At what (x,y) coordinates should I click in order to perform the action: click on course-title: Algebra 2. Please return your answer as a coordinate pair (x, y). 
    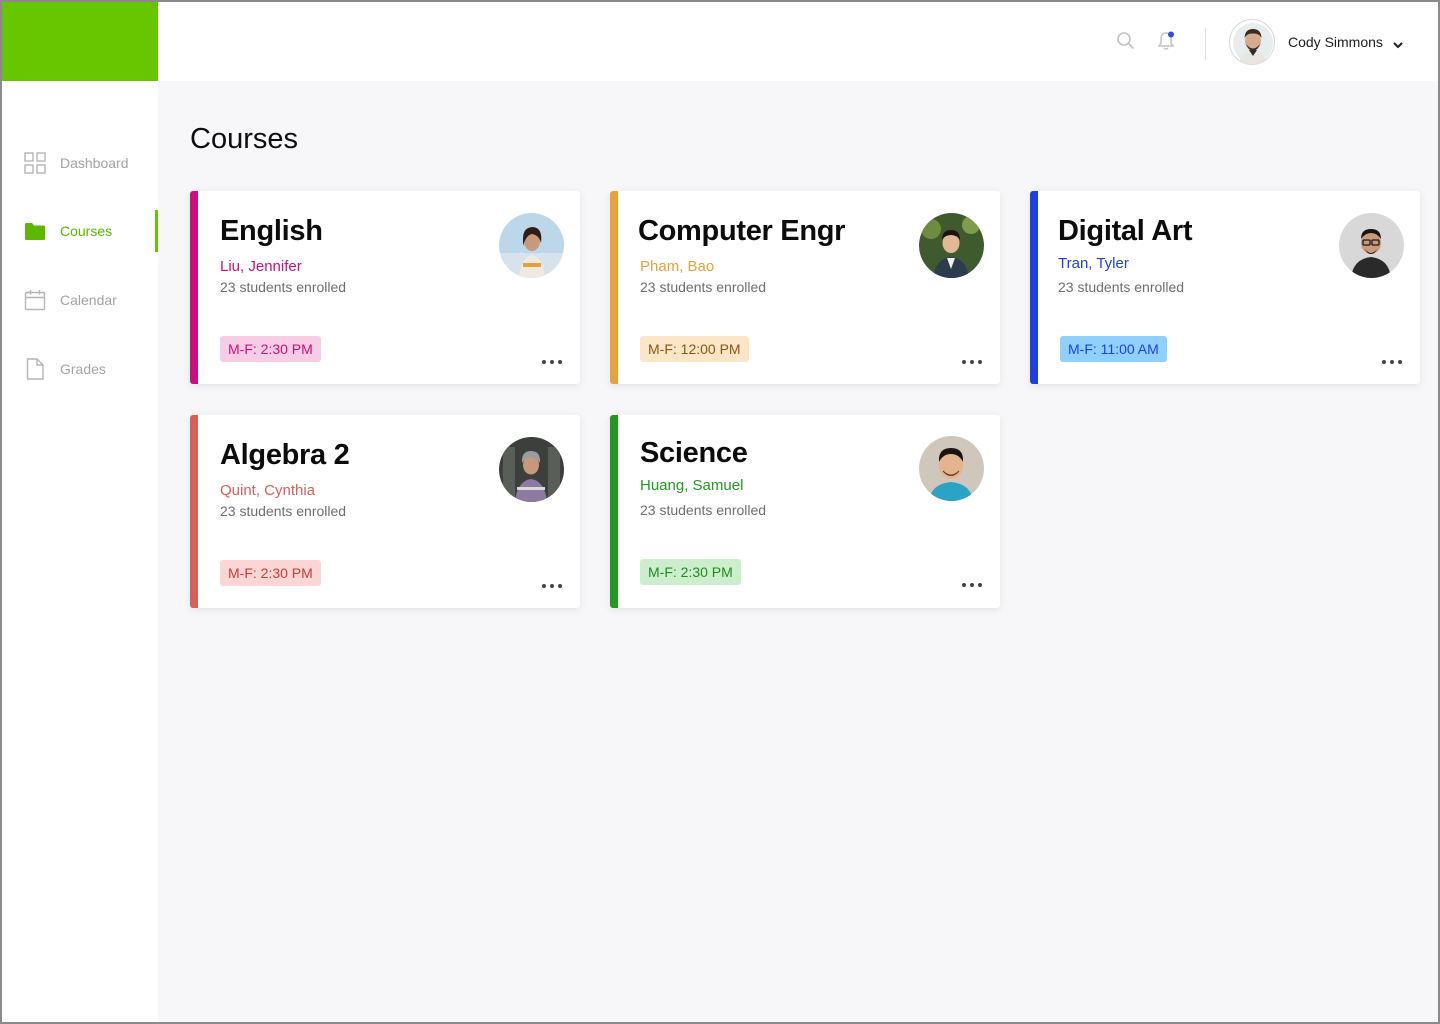
    Looking at the image, I should click on (285, 455).